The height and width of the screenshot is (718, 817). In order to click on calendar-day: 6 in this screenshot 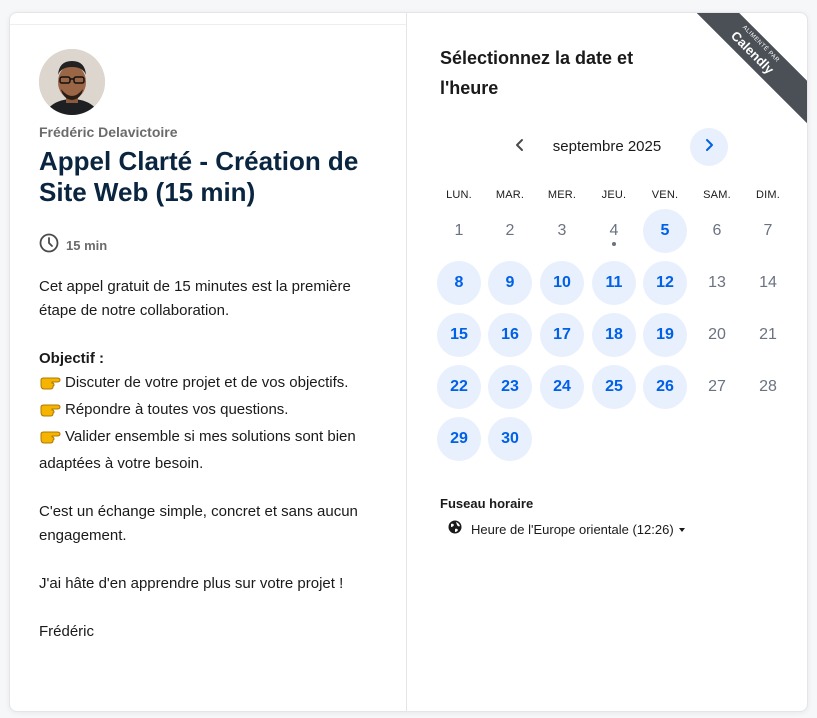, I will do `click(717, 231)`.